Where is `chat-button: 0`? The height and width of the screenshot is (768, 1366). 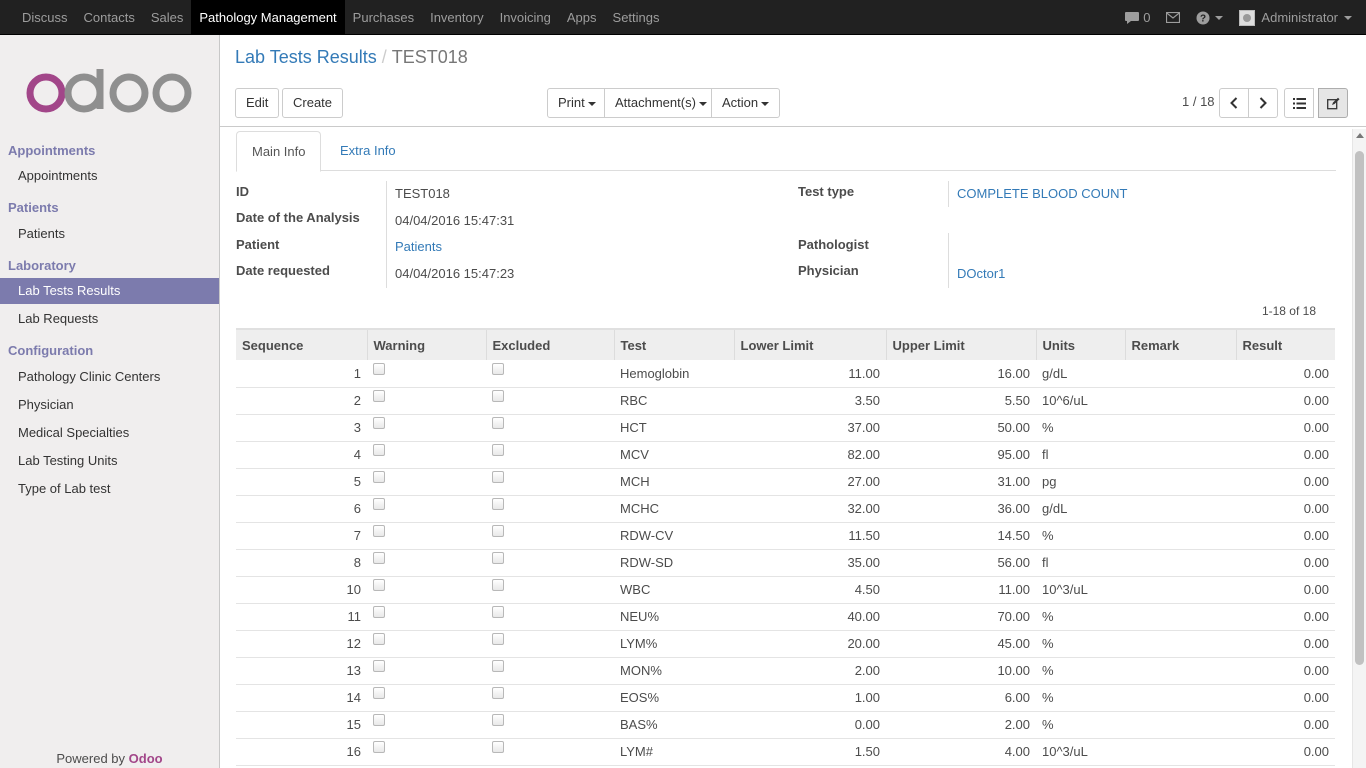 chat-button: 0 is located at coordinates (1137, 17).